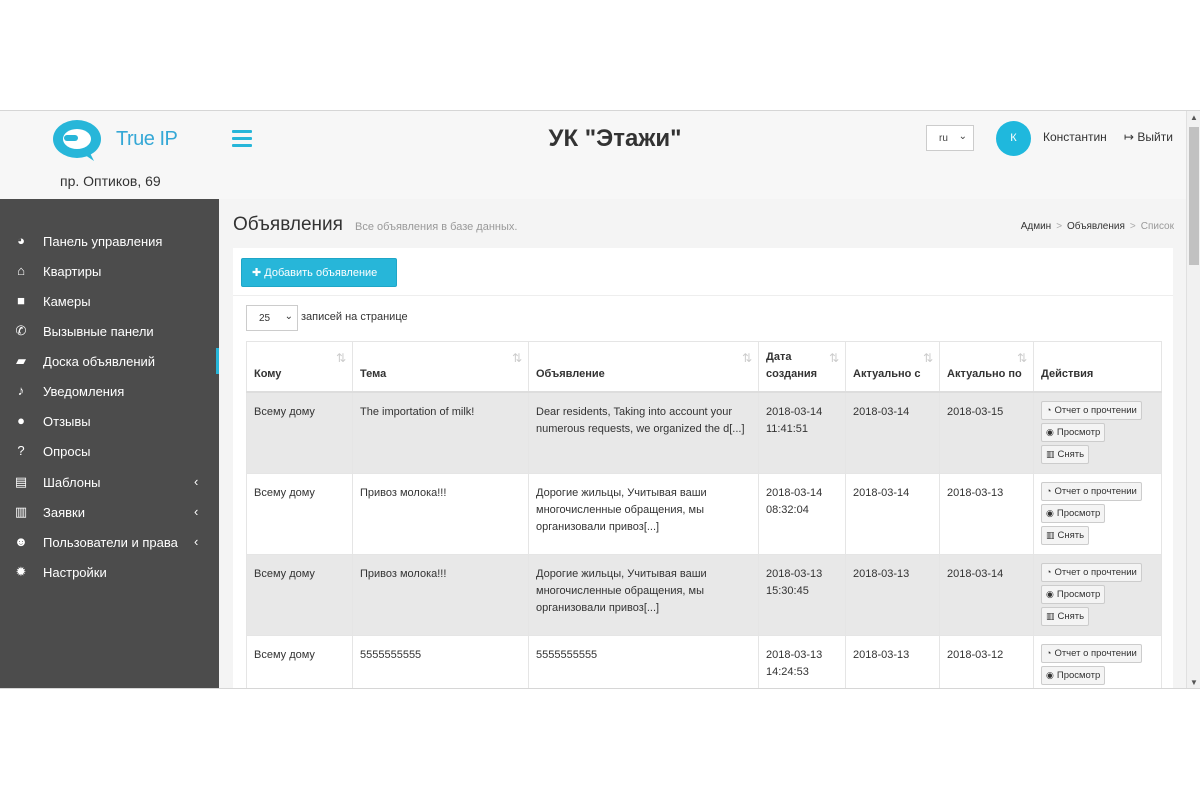  Describe the element at coordinates (288, 224) in the screenshot. I see `page-title: Объявления` at that location.